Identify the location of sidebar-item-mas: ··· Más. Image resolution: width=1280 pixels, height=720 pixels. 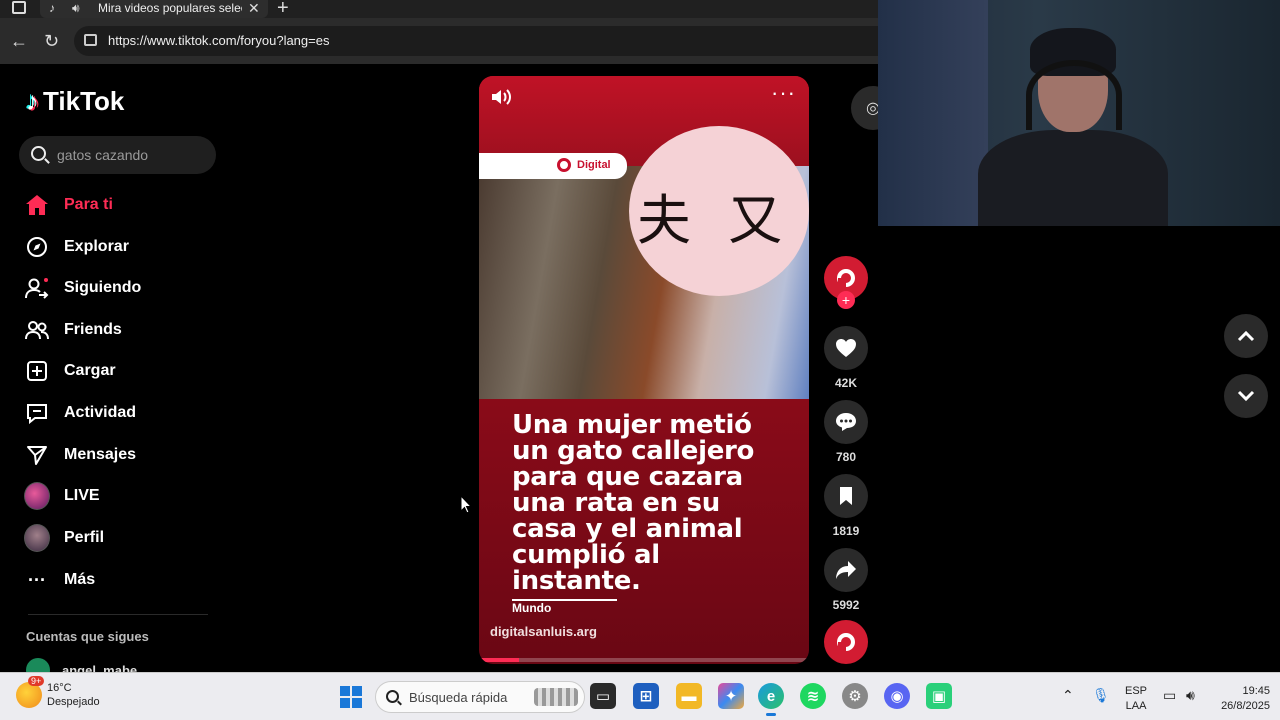
(59, 580).